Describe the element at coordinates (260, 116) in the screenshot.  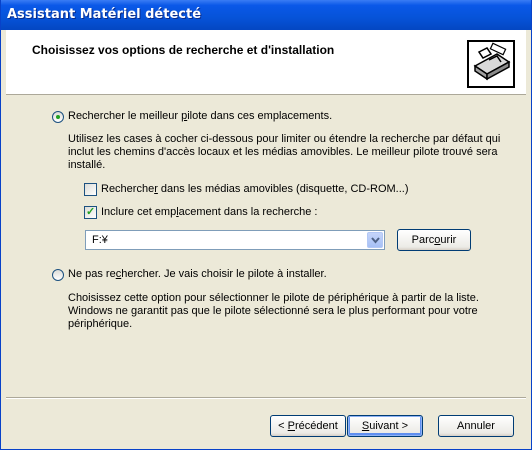
I see `label-part: ilote dans ces emplacements.` at that location.